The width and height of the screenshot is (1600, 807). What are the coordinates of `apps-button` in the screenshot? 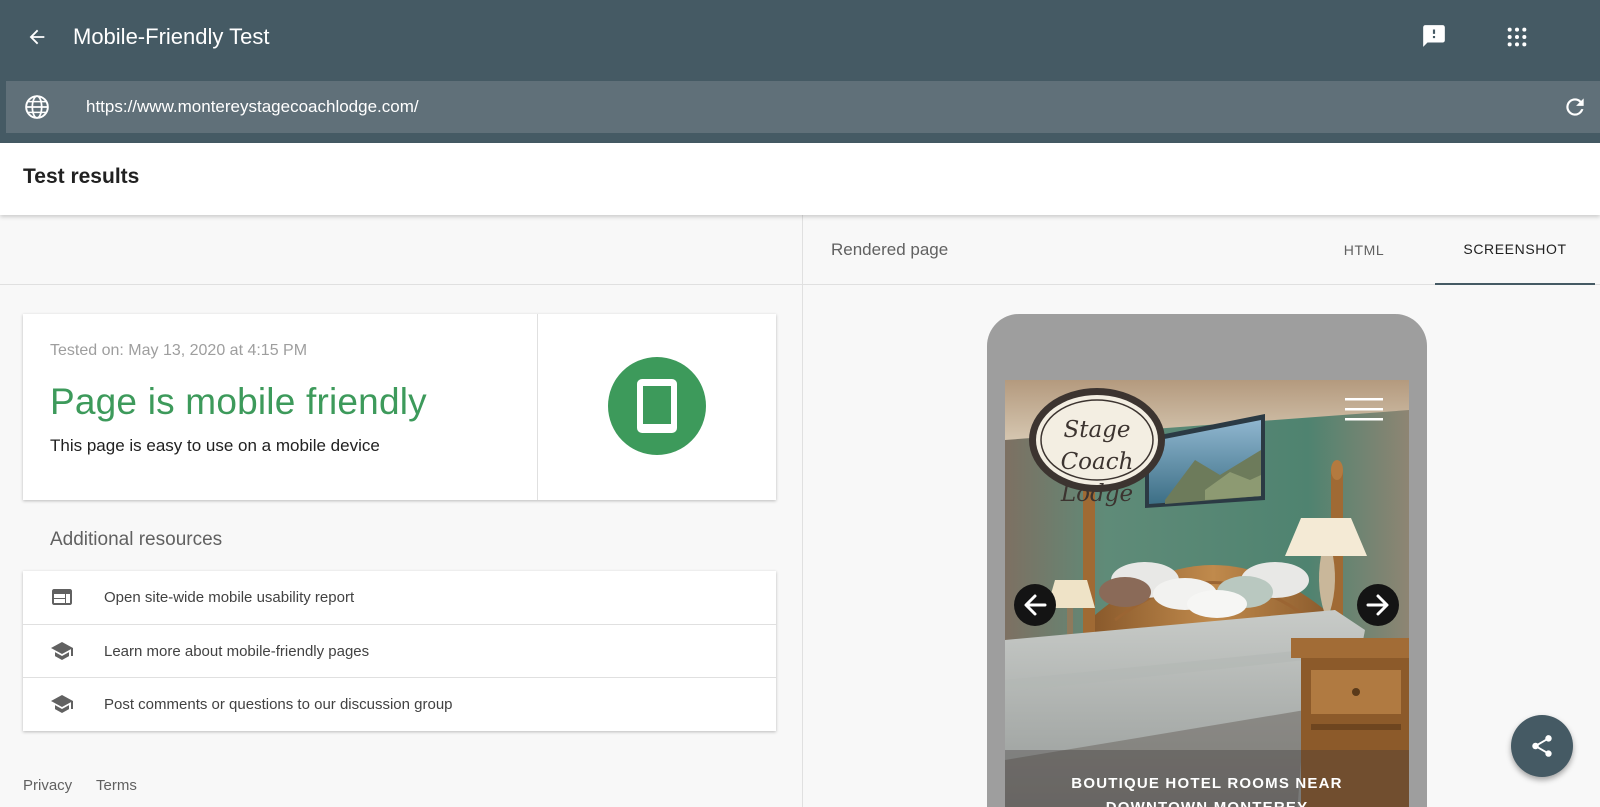 It's located at (1517, 37).